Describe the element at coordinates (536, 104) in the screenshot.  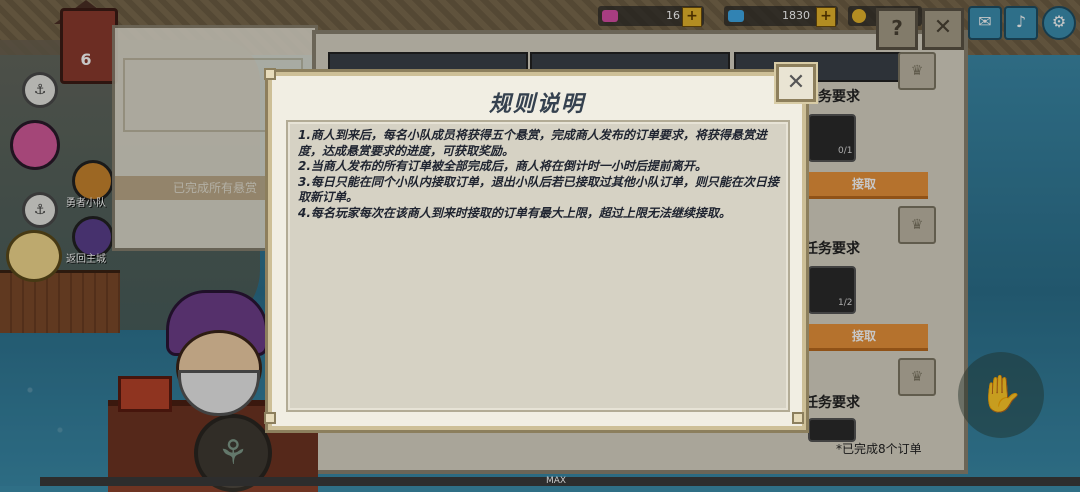
I see `dialog-title: 规则说明` at that location.